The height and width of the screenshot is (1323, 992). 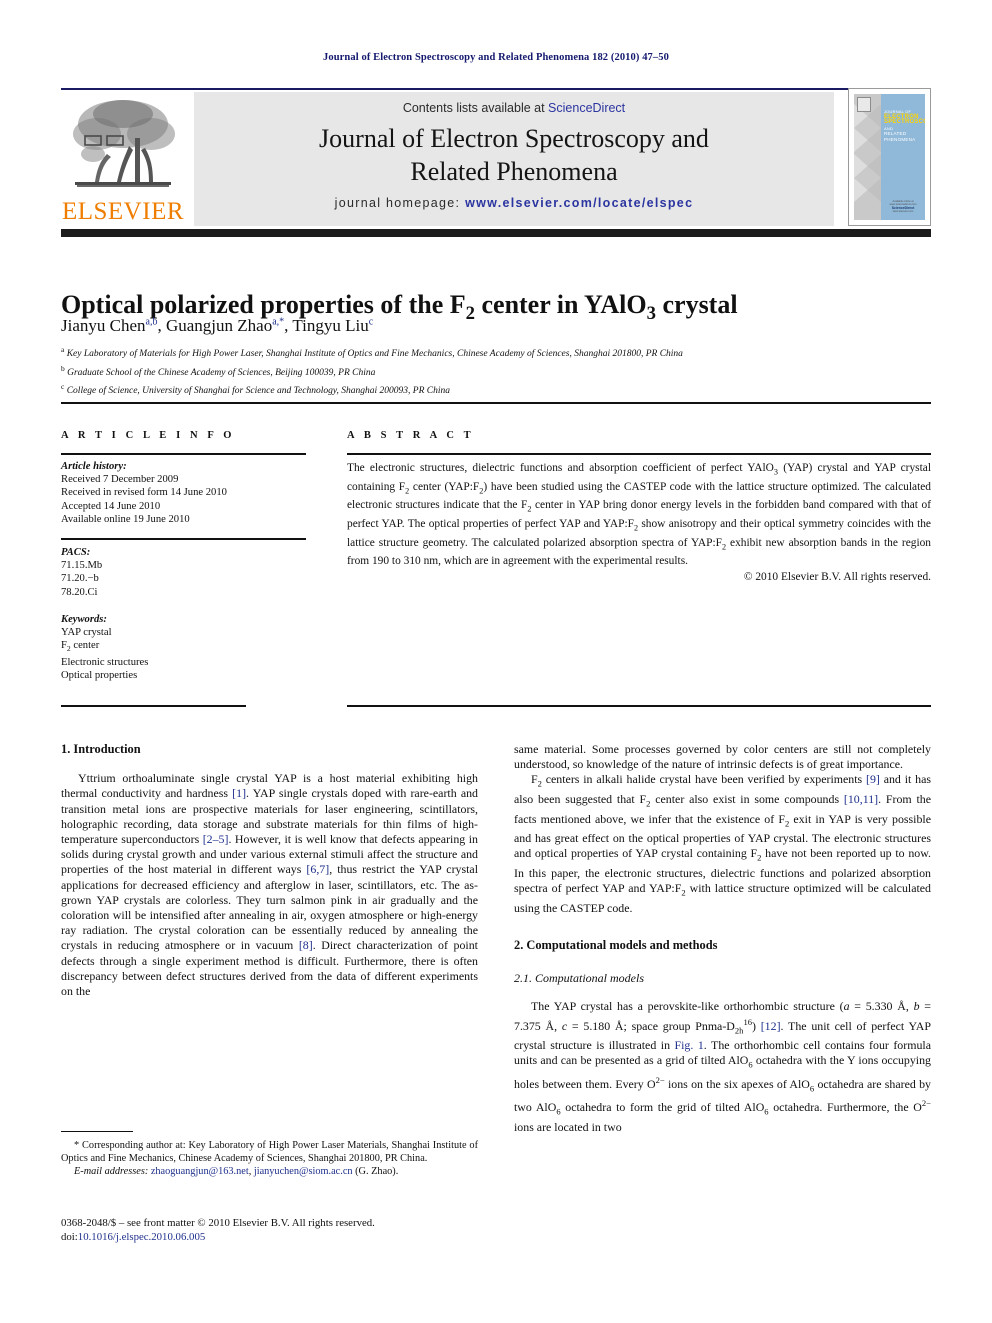 I want to click on journal-title-line-1: Journal of Electron Spectroscopy and, so click(x=514, y=138).